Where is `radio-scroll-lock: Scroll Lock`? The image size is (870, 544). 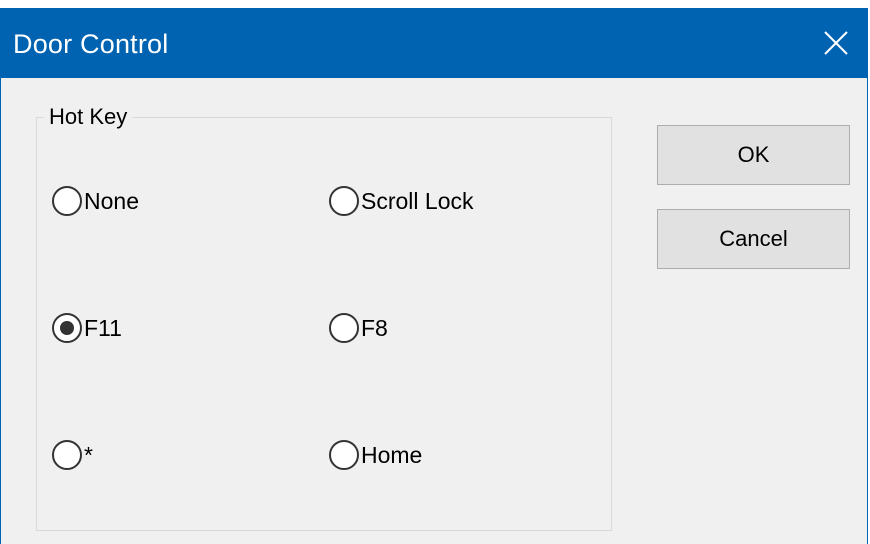
radio-scroll-lock: Scroll Lock is located at coordinates (401, 201).